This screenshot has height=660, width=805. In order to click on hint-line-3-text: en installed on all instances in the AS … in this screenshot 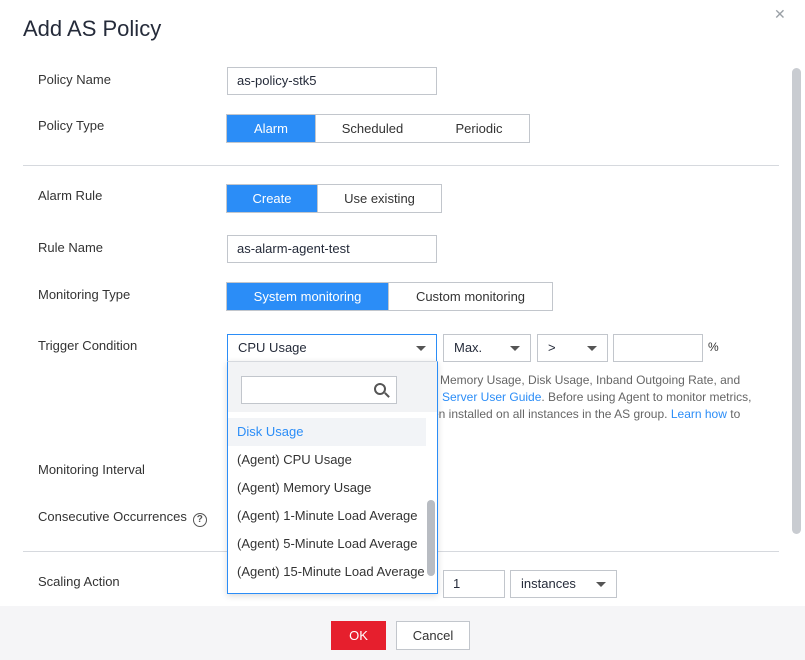, I will do `click(550, 414)`.